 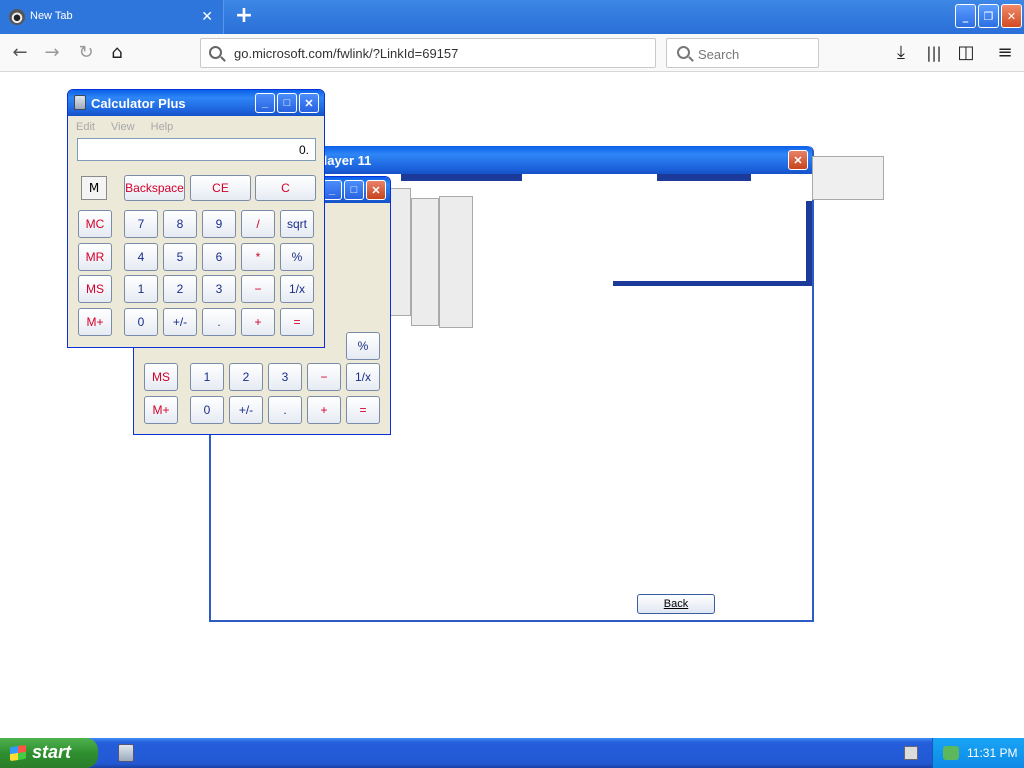 What do you see at coordinates (258, 322) in the screenshot?
I see `add-button: +` at bounding box center [258, 322].